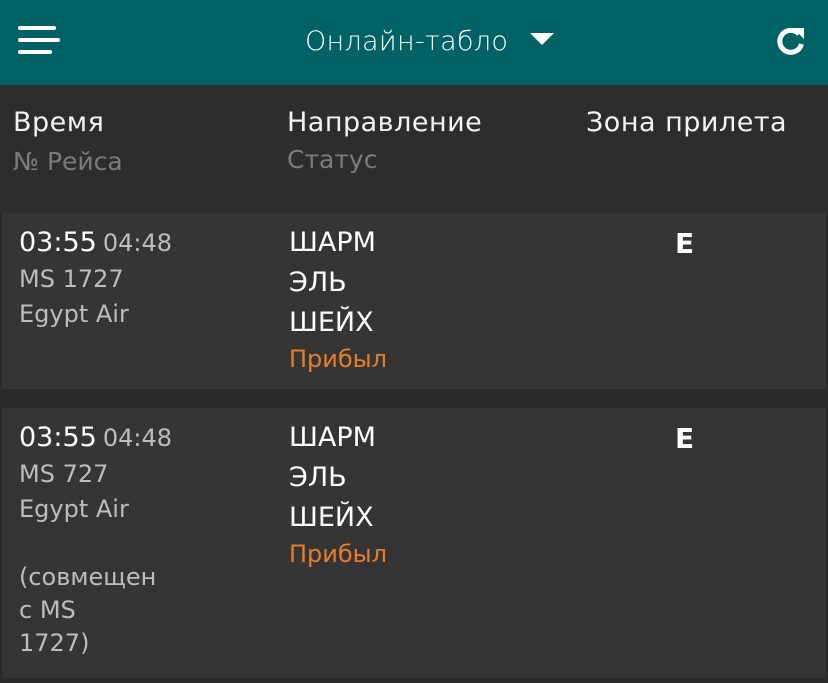 The width and height of the screenshot is (828, 683). Describe the element at coordinates (88, 610) in the screenshot. I see `codeshare-note: (совмещен с MS 1727)` at that location.